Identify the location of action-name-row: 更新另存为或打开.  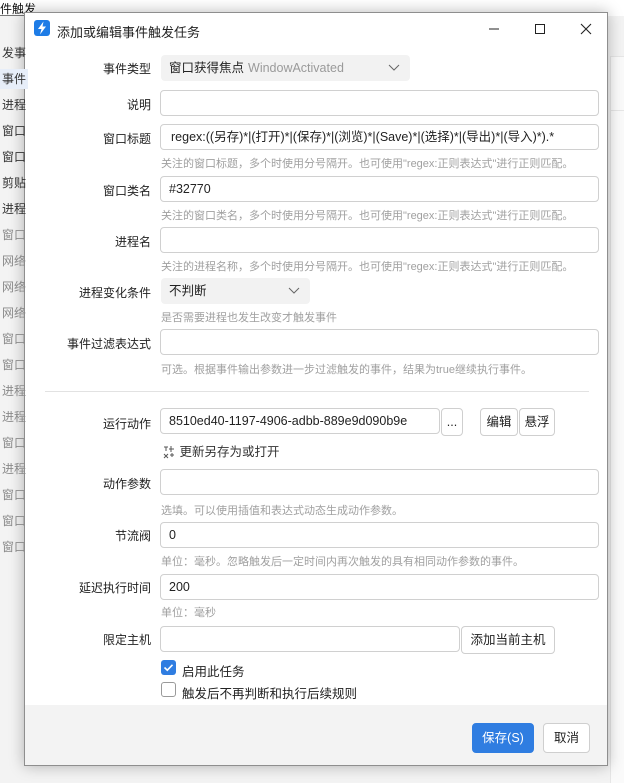
(221, 450).